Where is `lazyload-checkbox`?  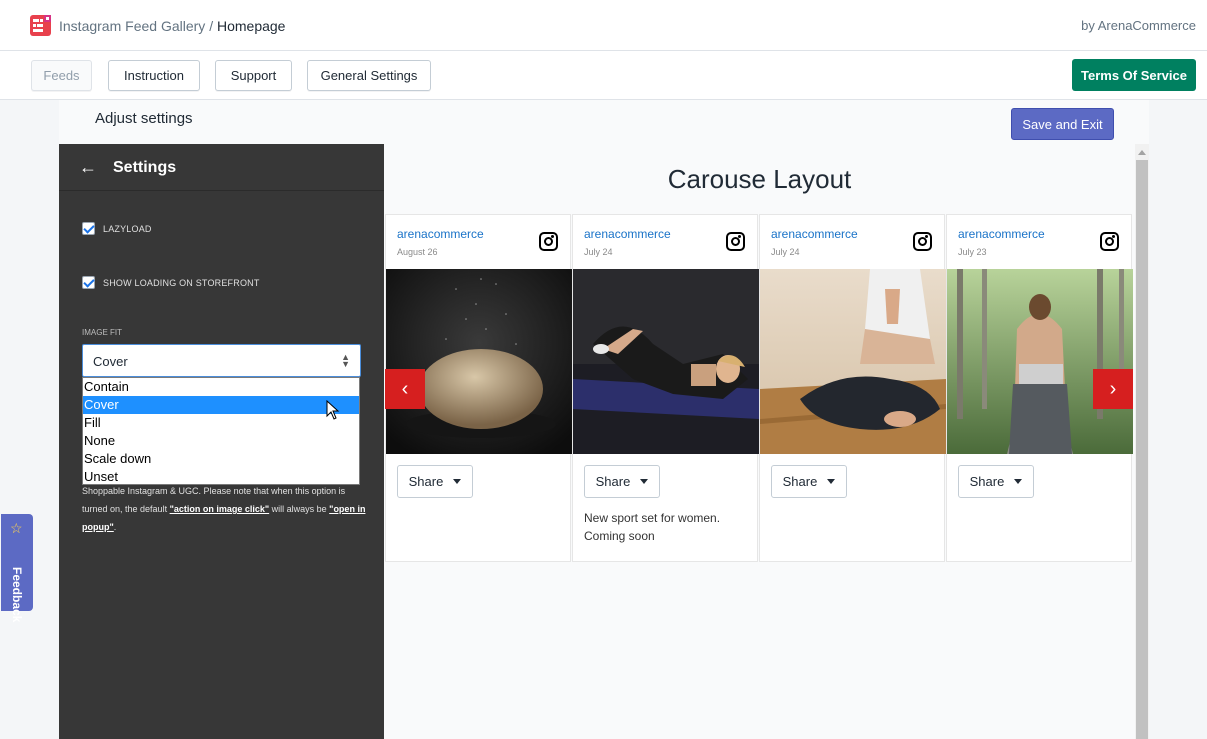 lazyload-checkbox is located at coordinates (88, 228).